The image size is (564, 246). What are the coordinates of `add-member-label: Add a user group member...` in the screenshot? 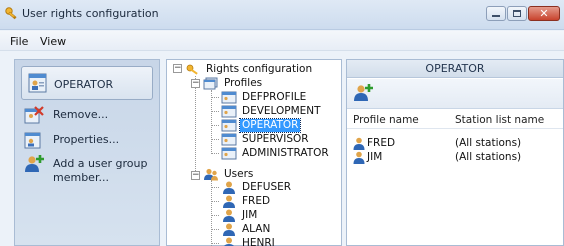 It's located at (100, 170).